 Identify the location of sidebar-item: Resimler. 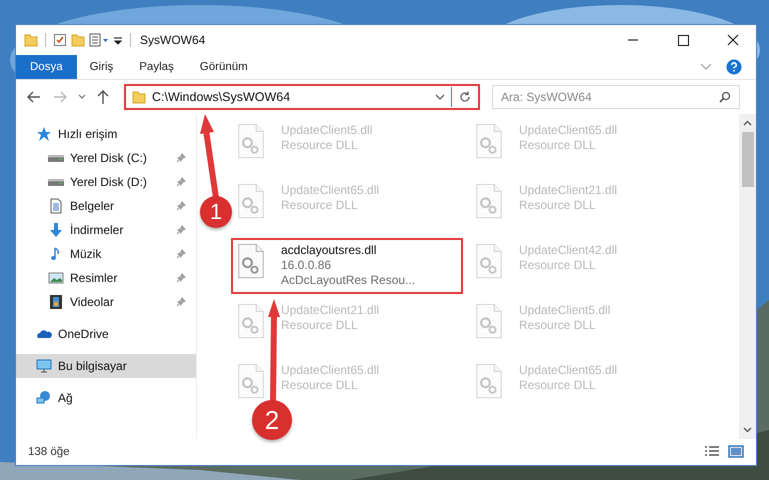
(106, 278).